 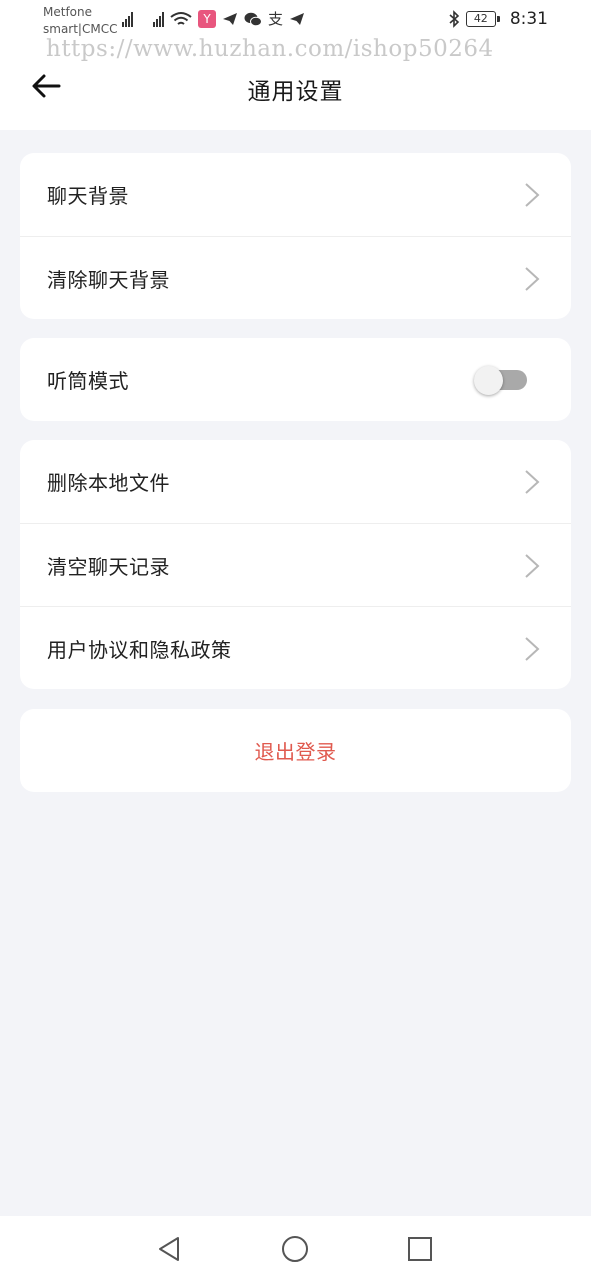 I want to click on nav-recents-button, so click(x=420, y=1249).